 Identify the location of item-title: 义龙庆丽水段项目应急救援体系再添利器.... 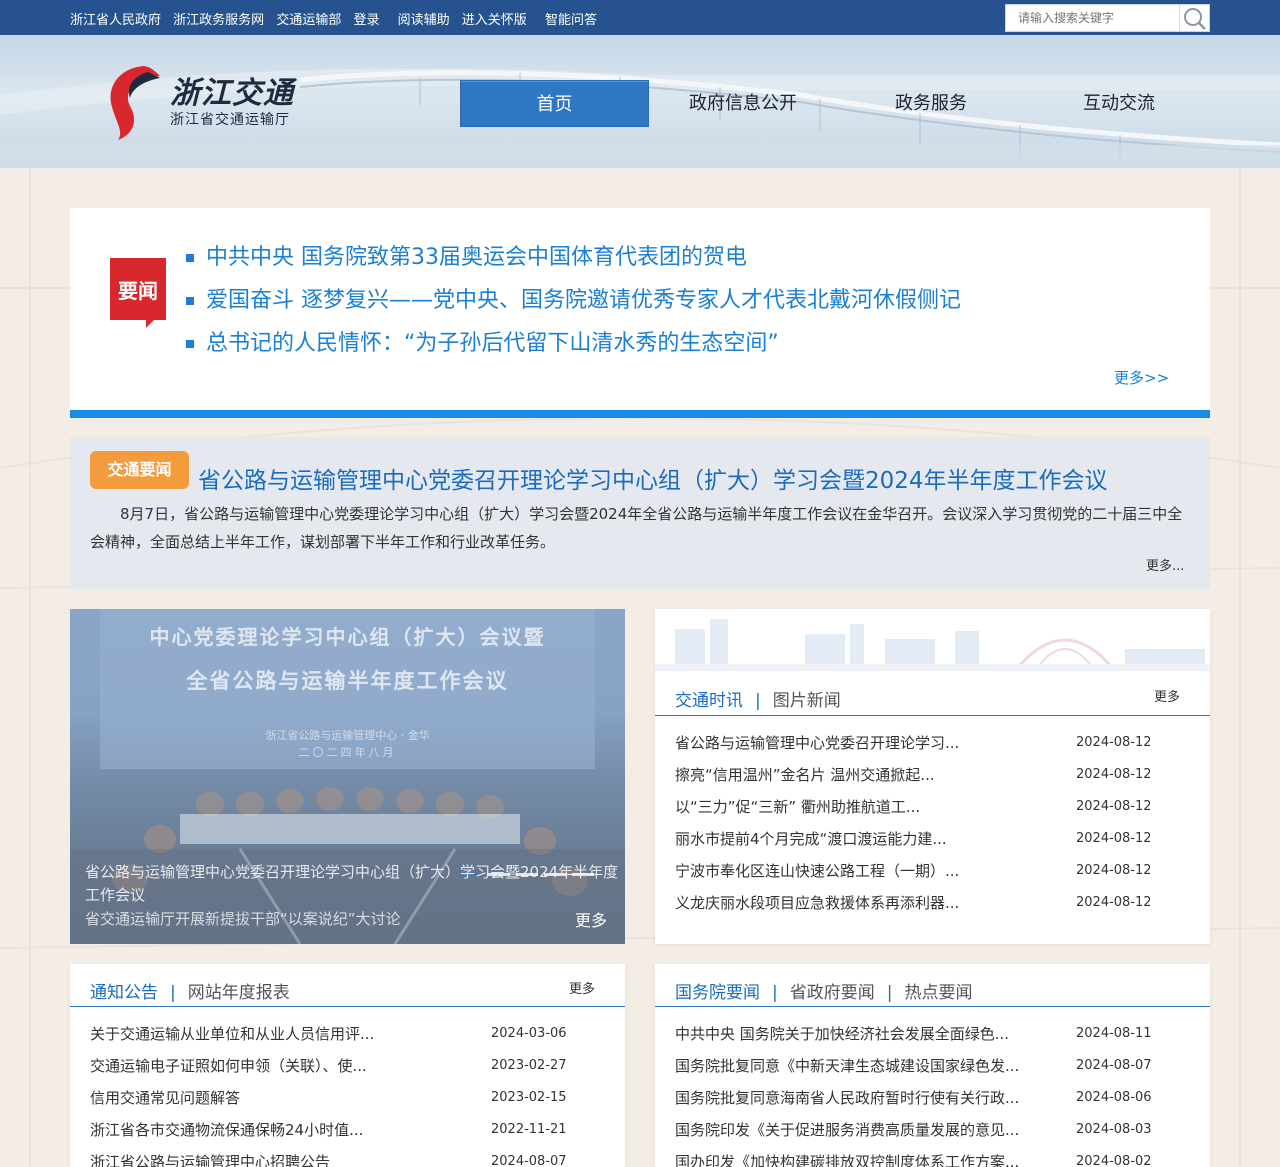
(817, 903).